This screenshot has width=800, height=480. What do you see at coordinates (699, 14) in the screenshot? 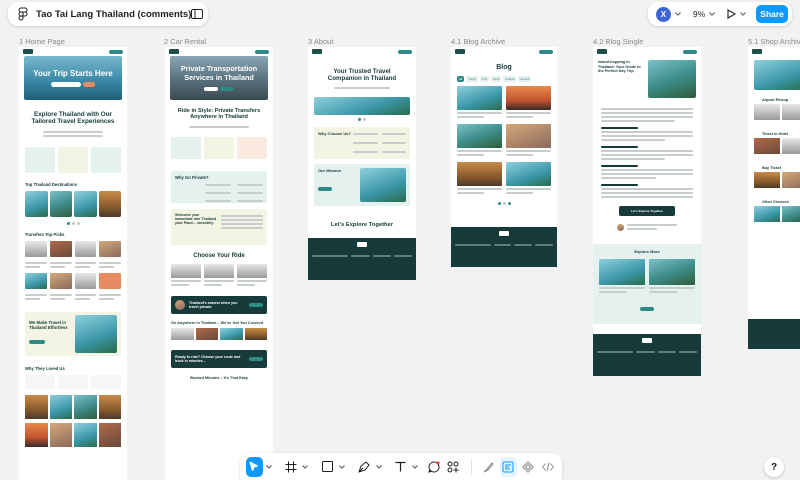
I see `zoom-level: 9%` at bounding box center [699, 14].